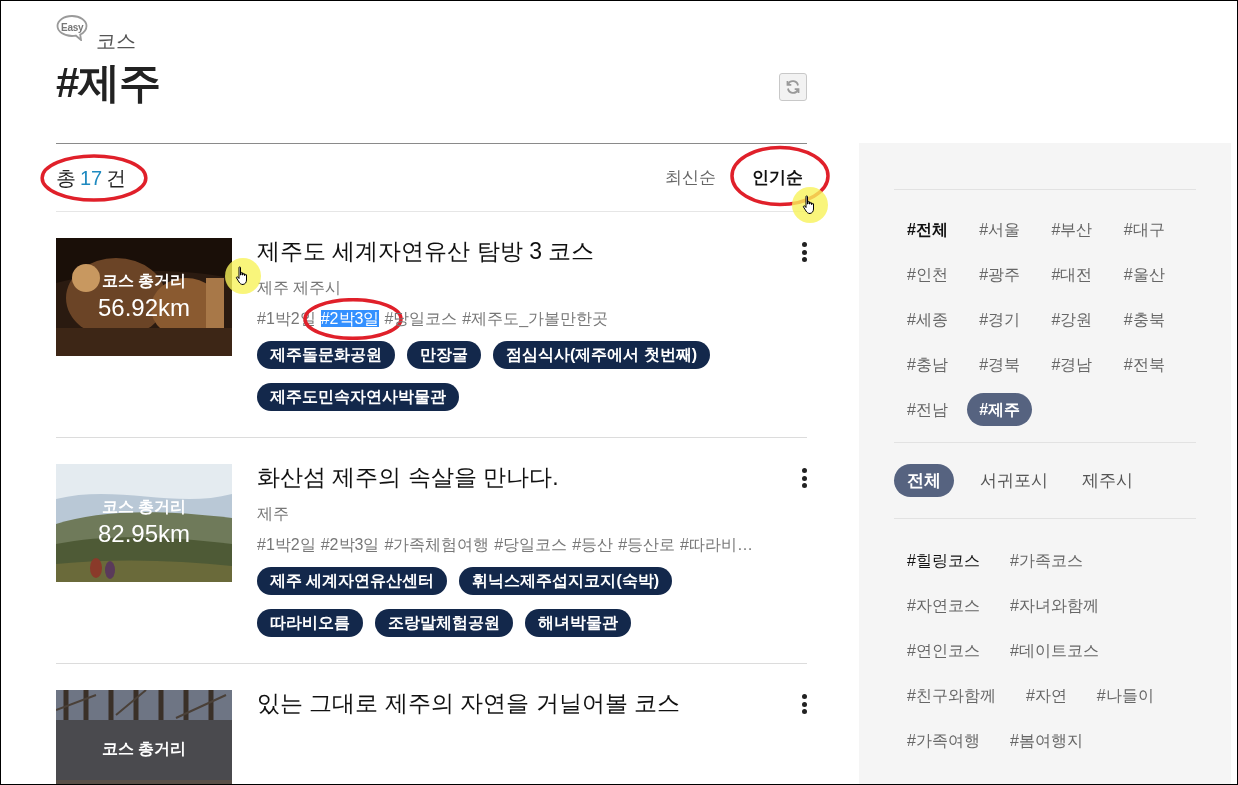 The image size is (1238, 785). I want to click on region-tag: #경남, so click(1072, 364).